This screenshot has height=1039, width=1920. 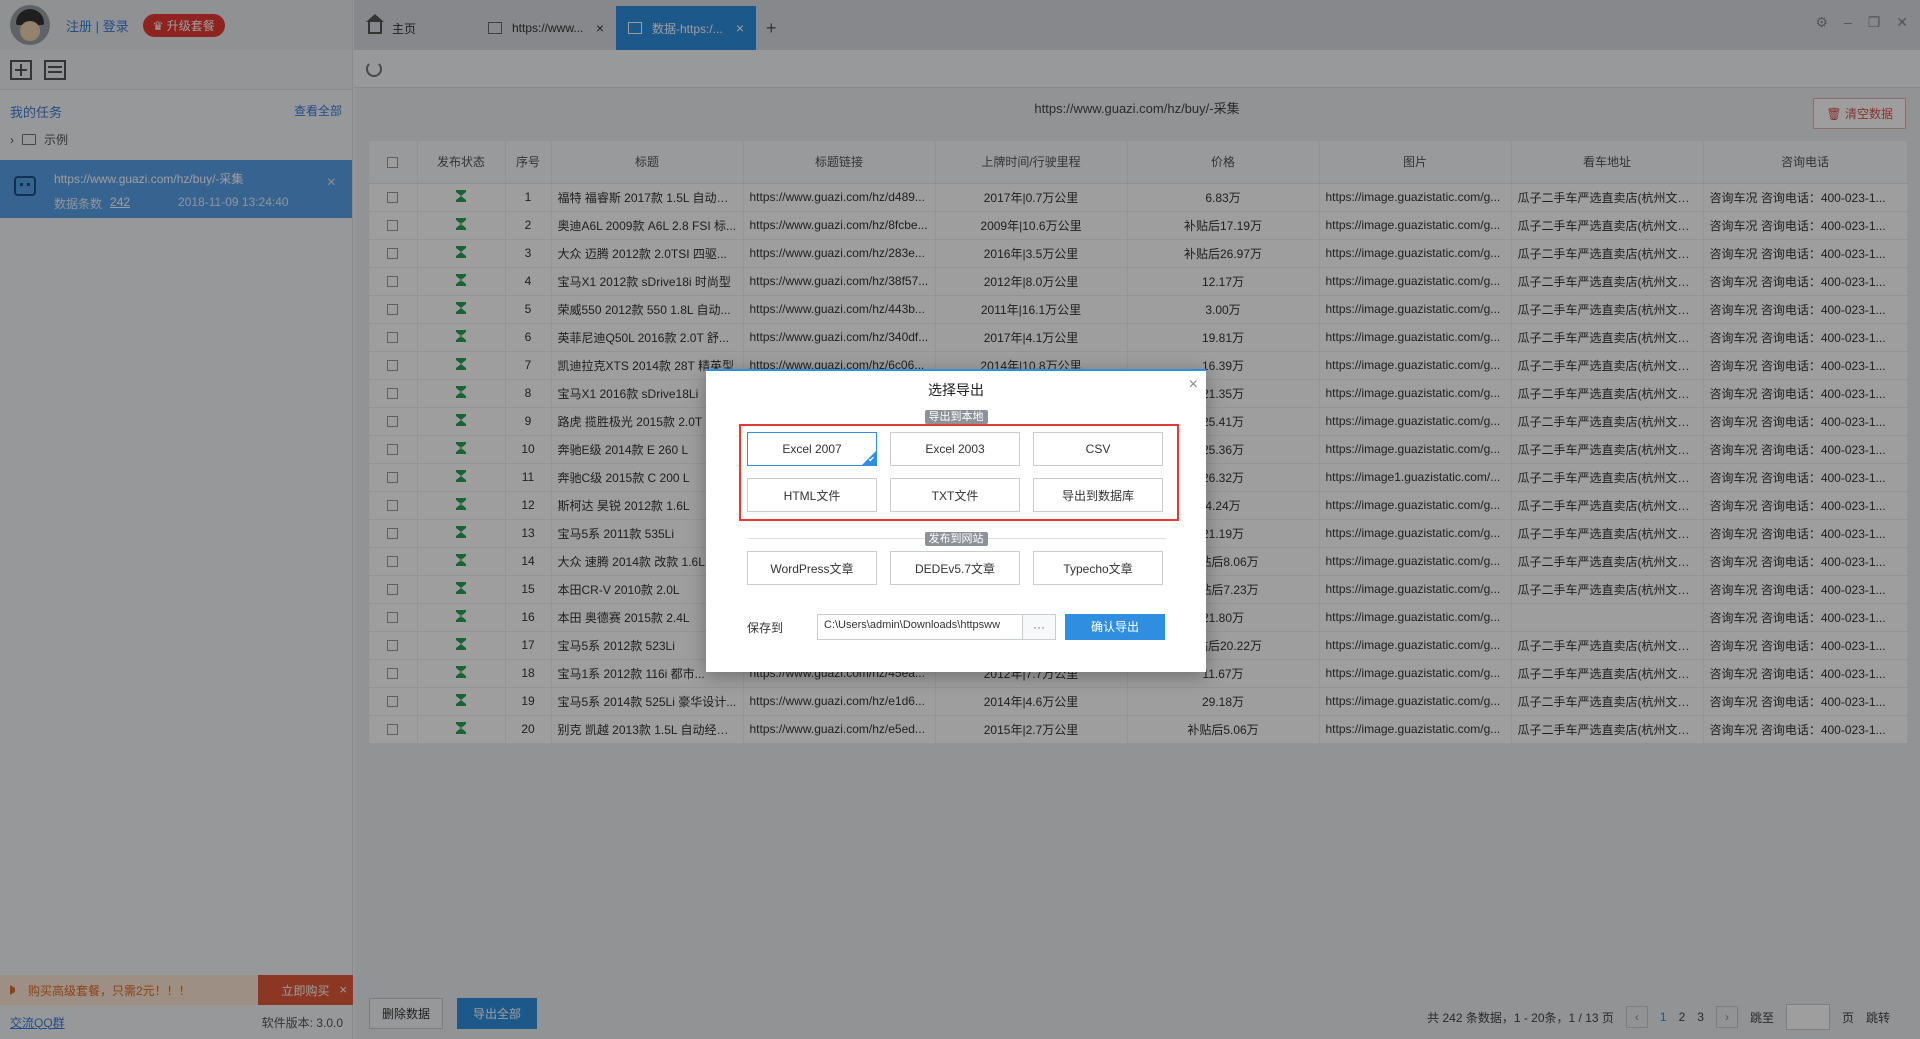 I want to click on option-txt: TXT文件, so click(x=955, y=495).